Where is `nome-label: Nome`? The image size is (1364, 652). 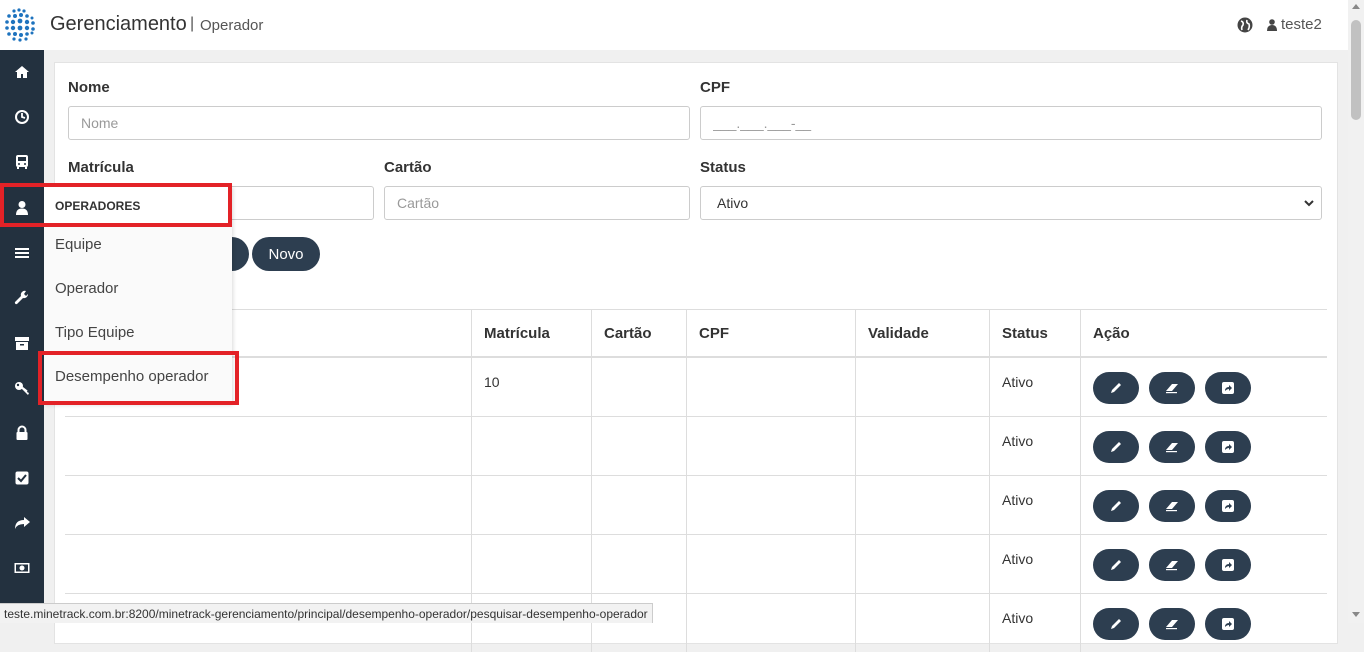 nome-label: Nome is located at coordinates (89, 87).